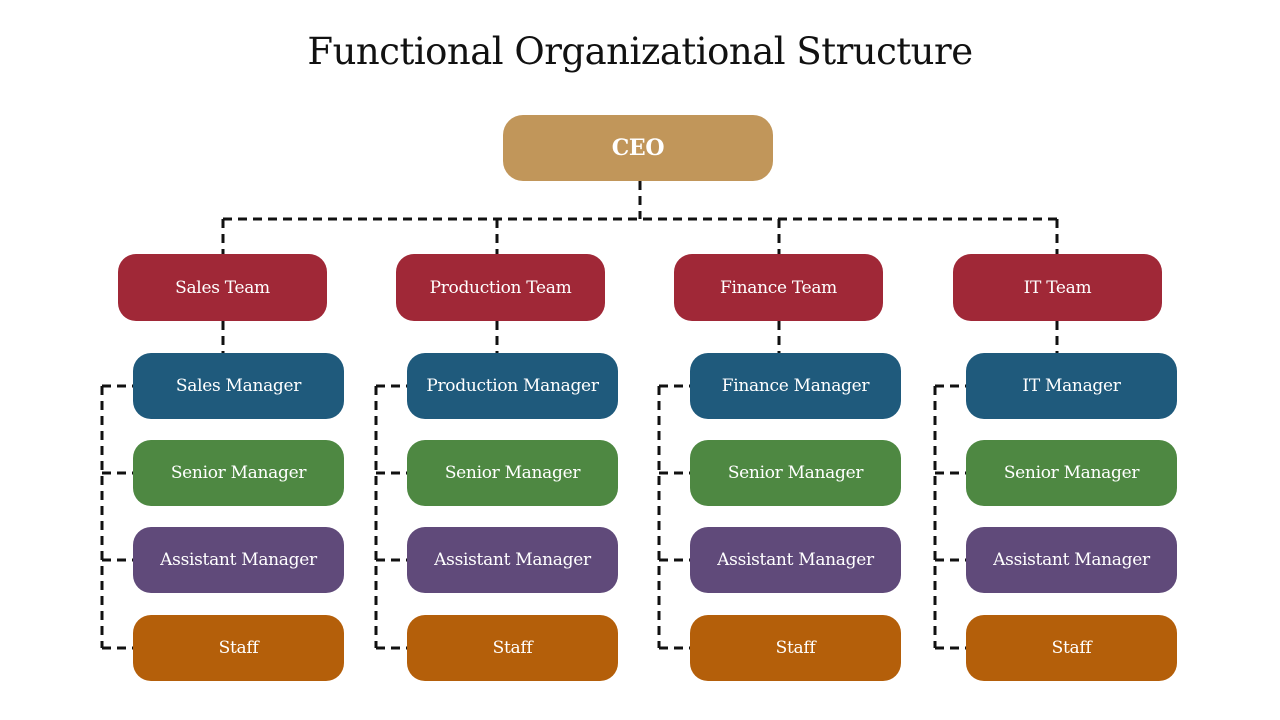 This screenshot has height=720, width=1280. I want to click on team-node: Finance Team, so click(778, 287).